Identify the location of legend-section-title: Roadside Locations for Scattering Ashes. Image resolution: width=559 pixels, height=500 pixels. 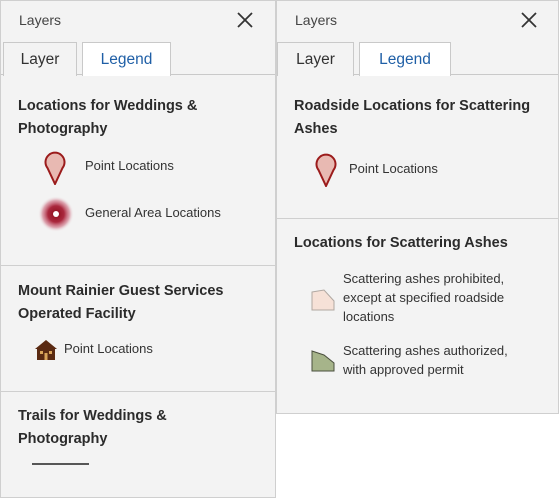
(412, 118).